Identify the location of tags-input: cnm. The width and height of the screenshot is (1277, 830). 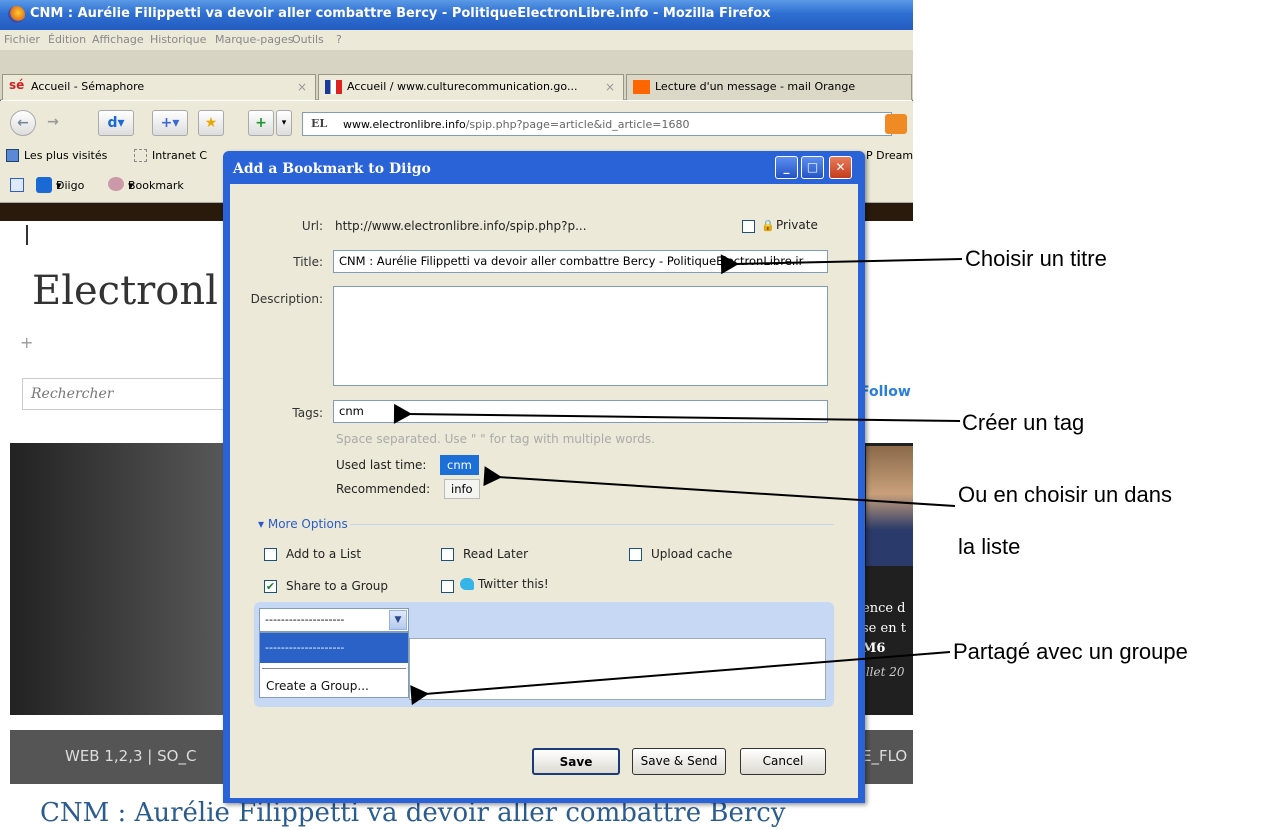
(580, 411).